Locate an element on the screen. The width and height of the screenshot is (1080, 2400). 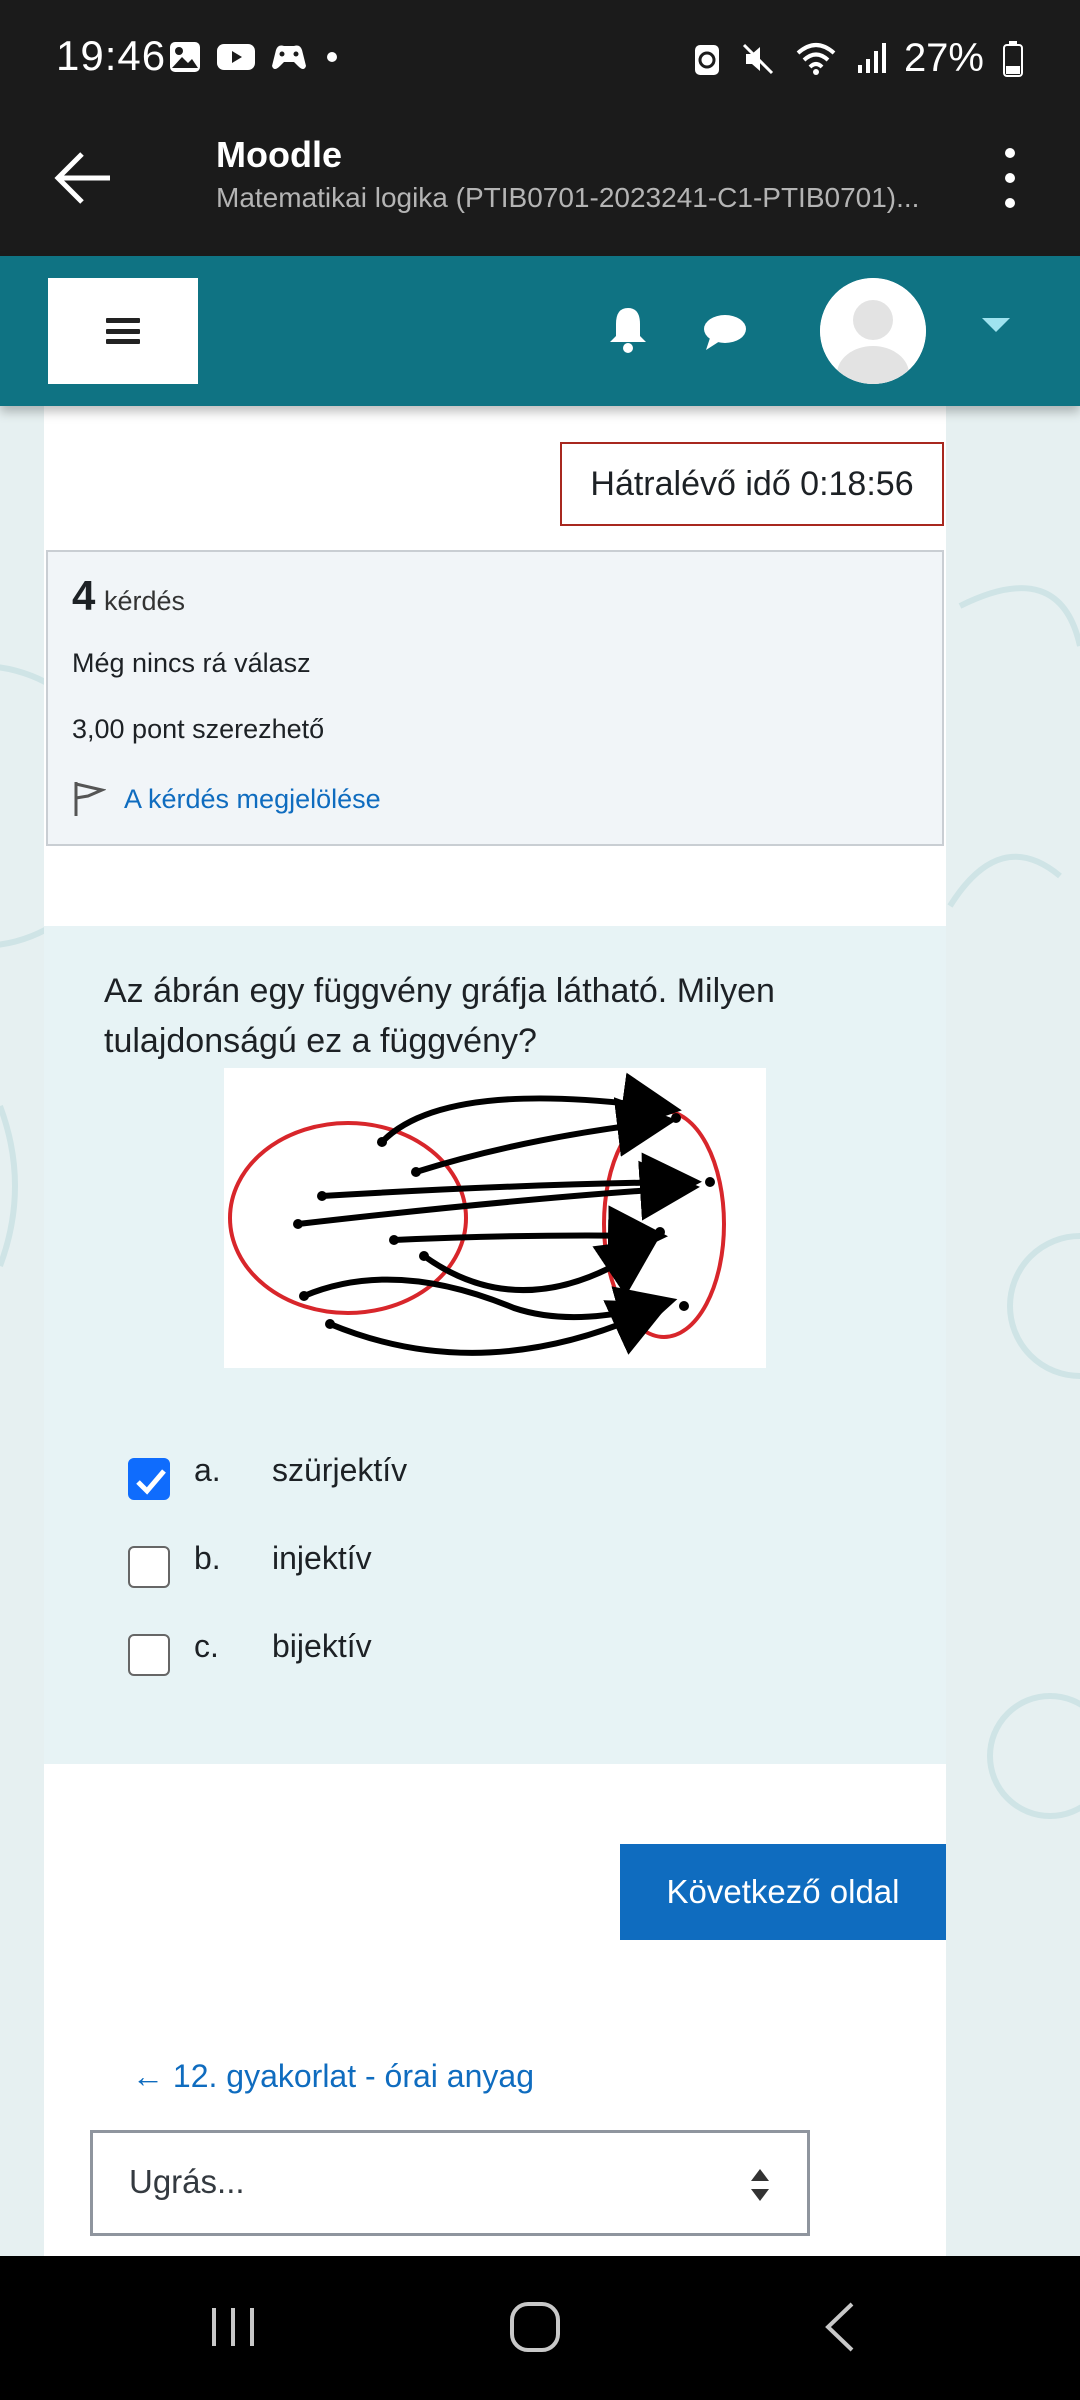
gallery-icon is located at coordinates (185, 57).